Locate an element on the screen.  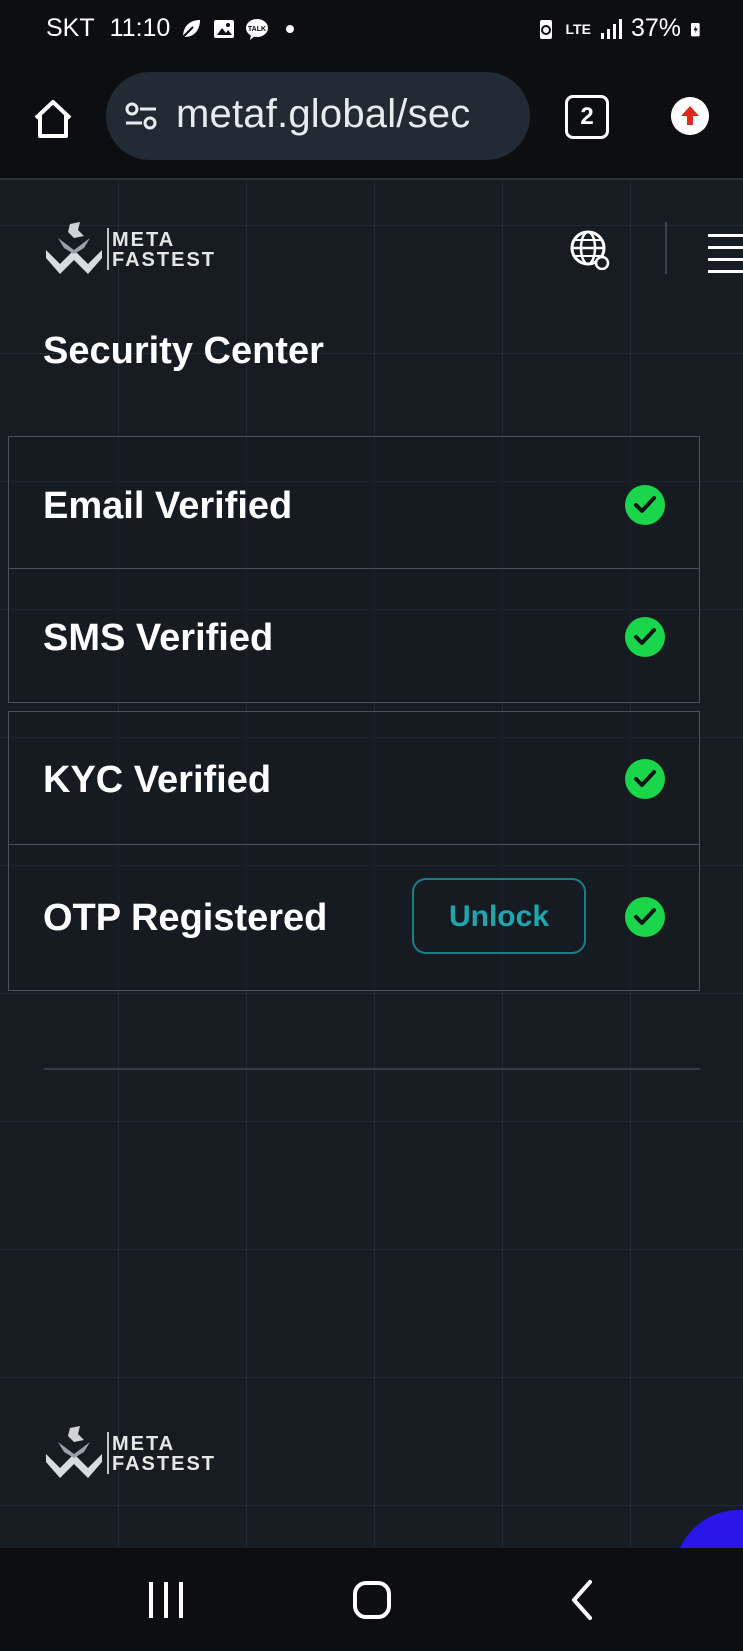
notification-dot-icon is located at coordinates (290, 28).